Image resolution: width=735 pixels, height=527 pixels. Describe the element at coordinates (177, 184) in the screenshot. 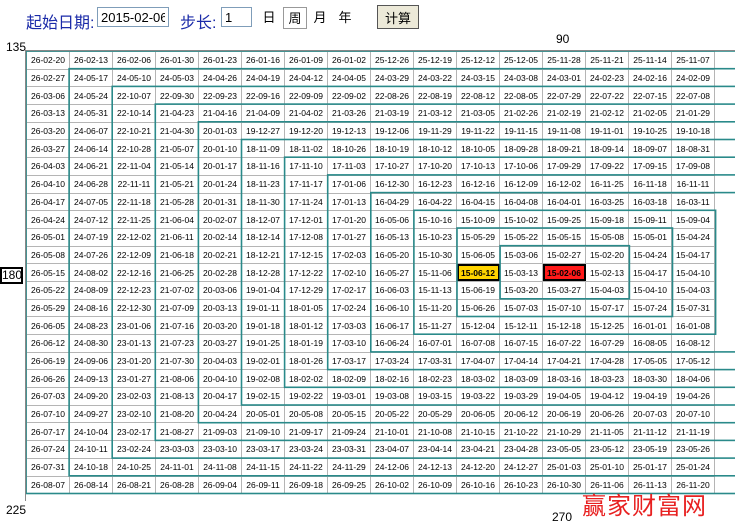

I see `date-cell: 21-05-21` at that location.